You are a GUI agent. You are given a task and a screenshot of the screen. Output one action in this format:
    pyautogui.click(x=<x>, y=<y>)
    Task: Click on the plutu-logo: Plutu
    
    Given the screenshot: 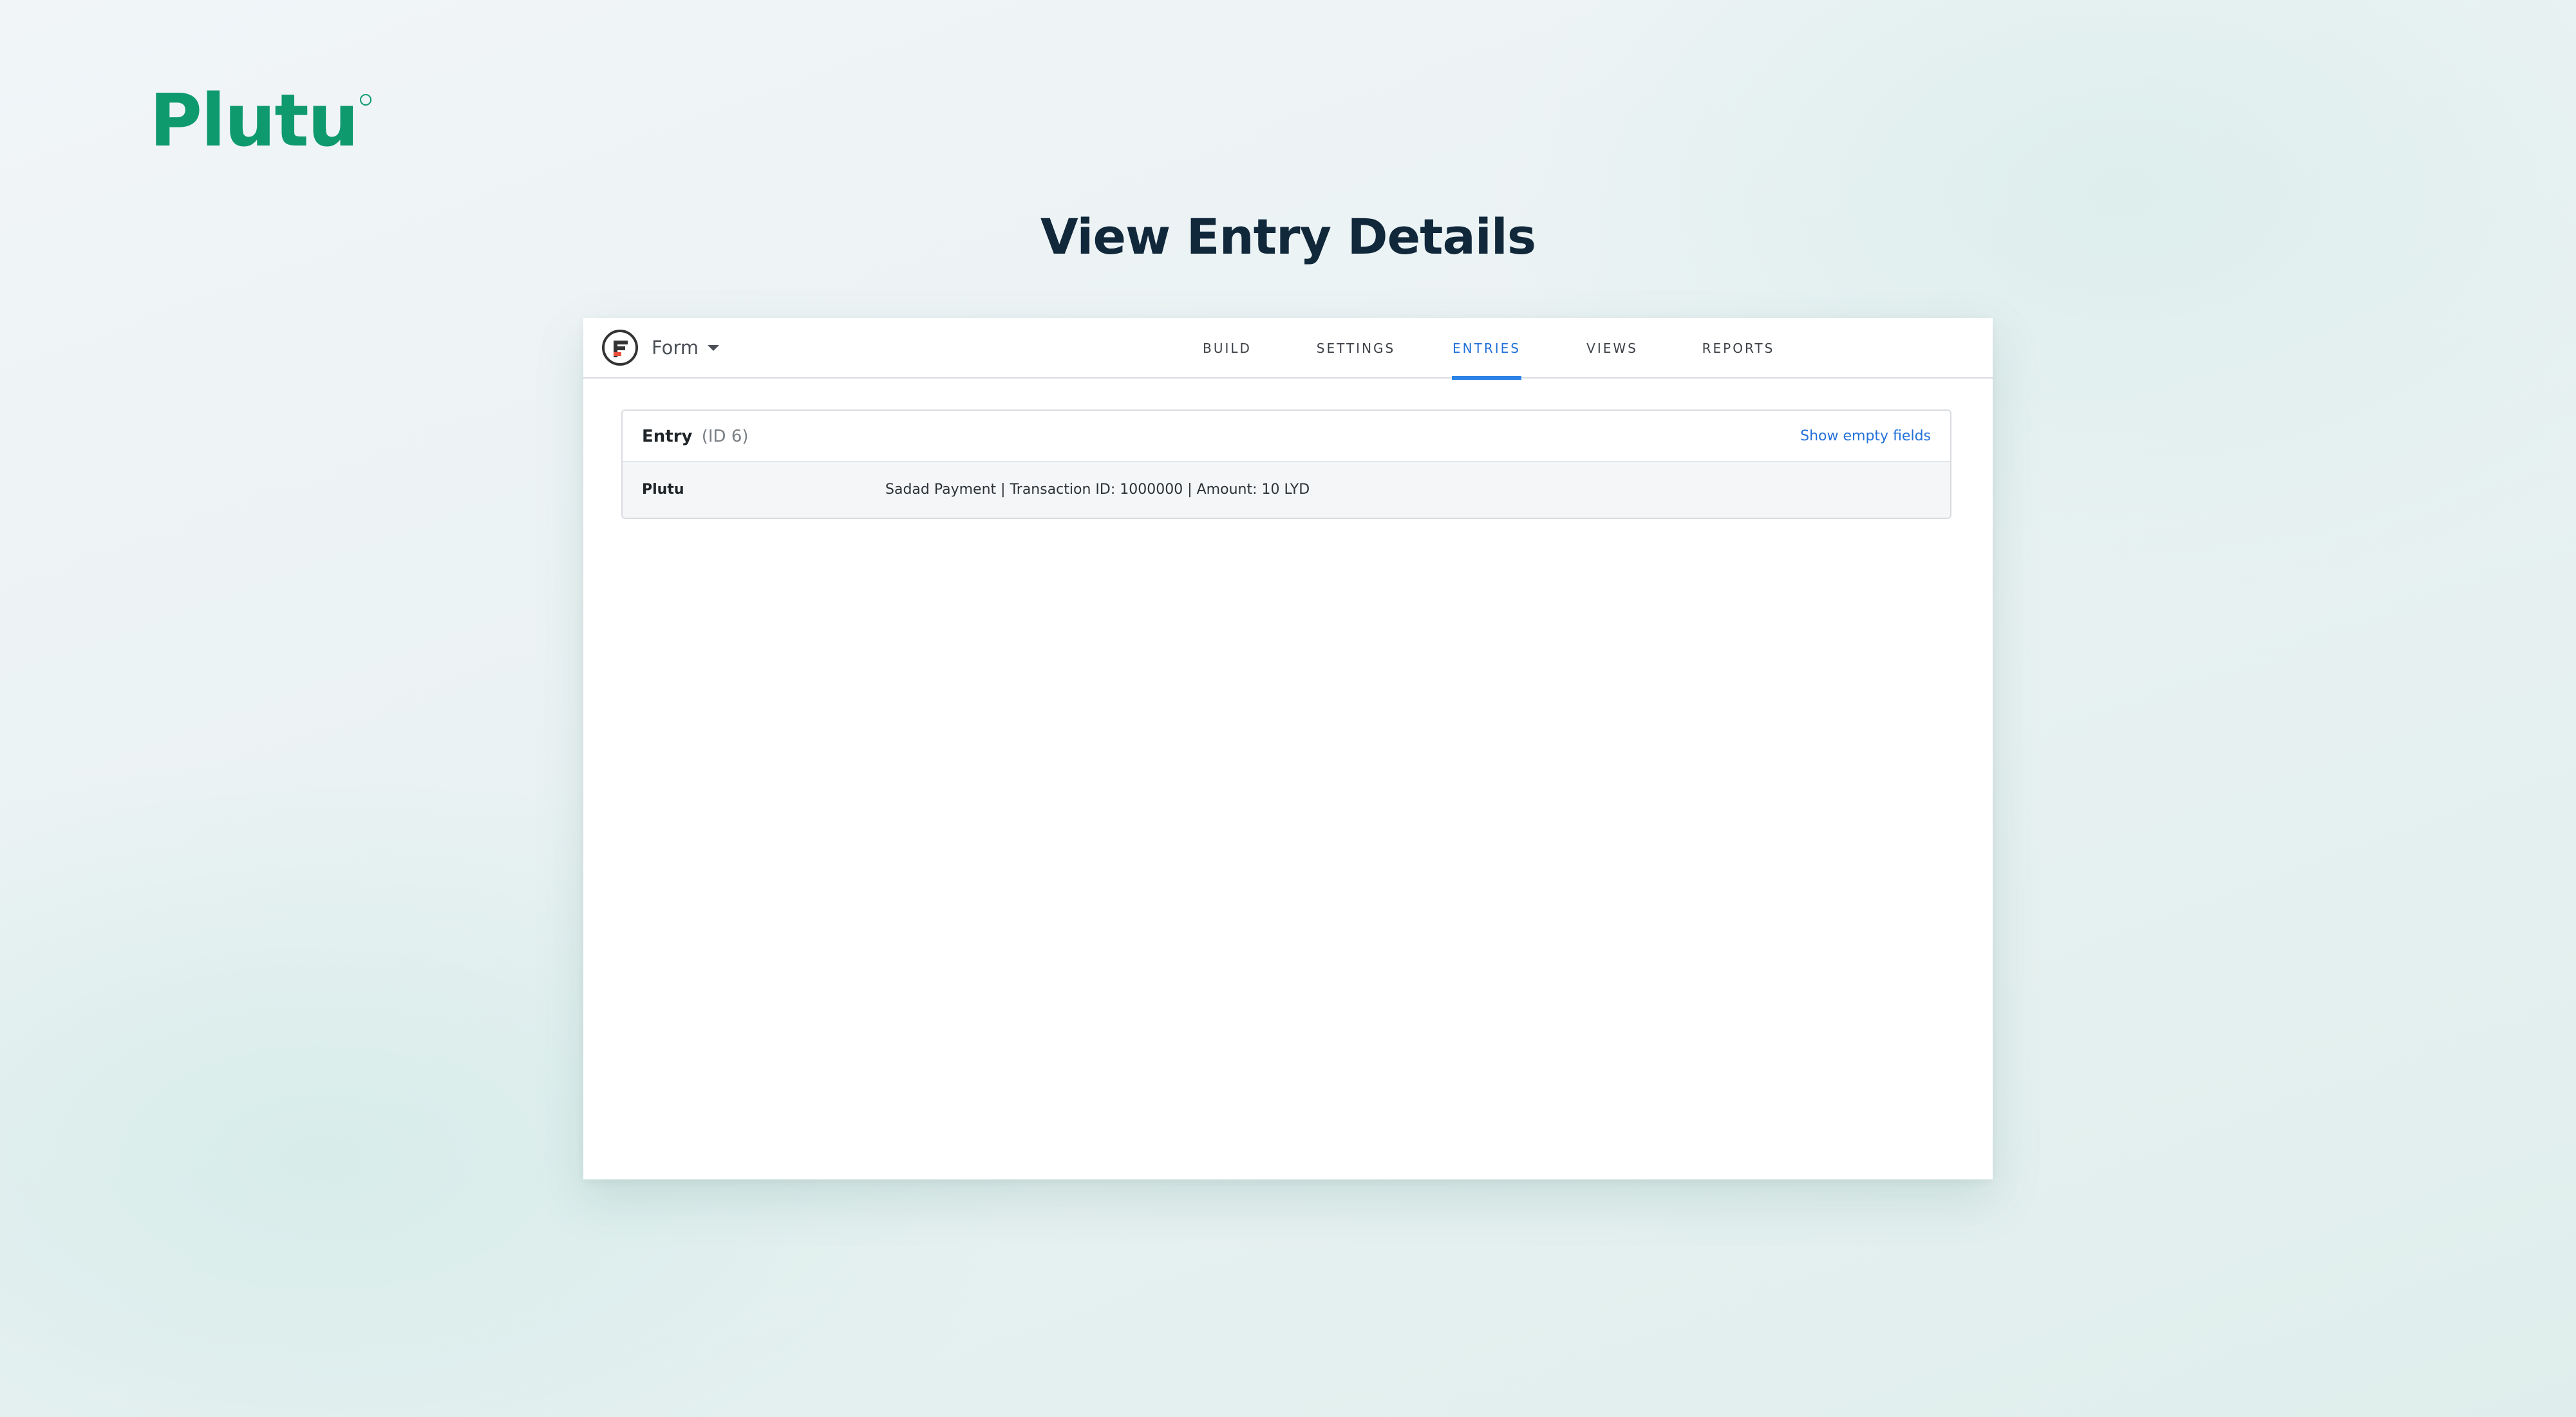 What is the action you would take?
    pyautogui.click(x=260, y=121)
    